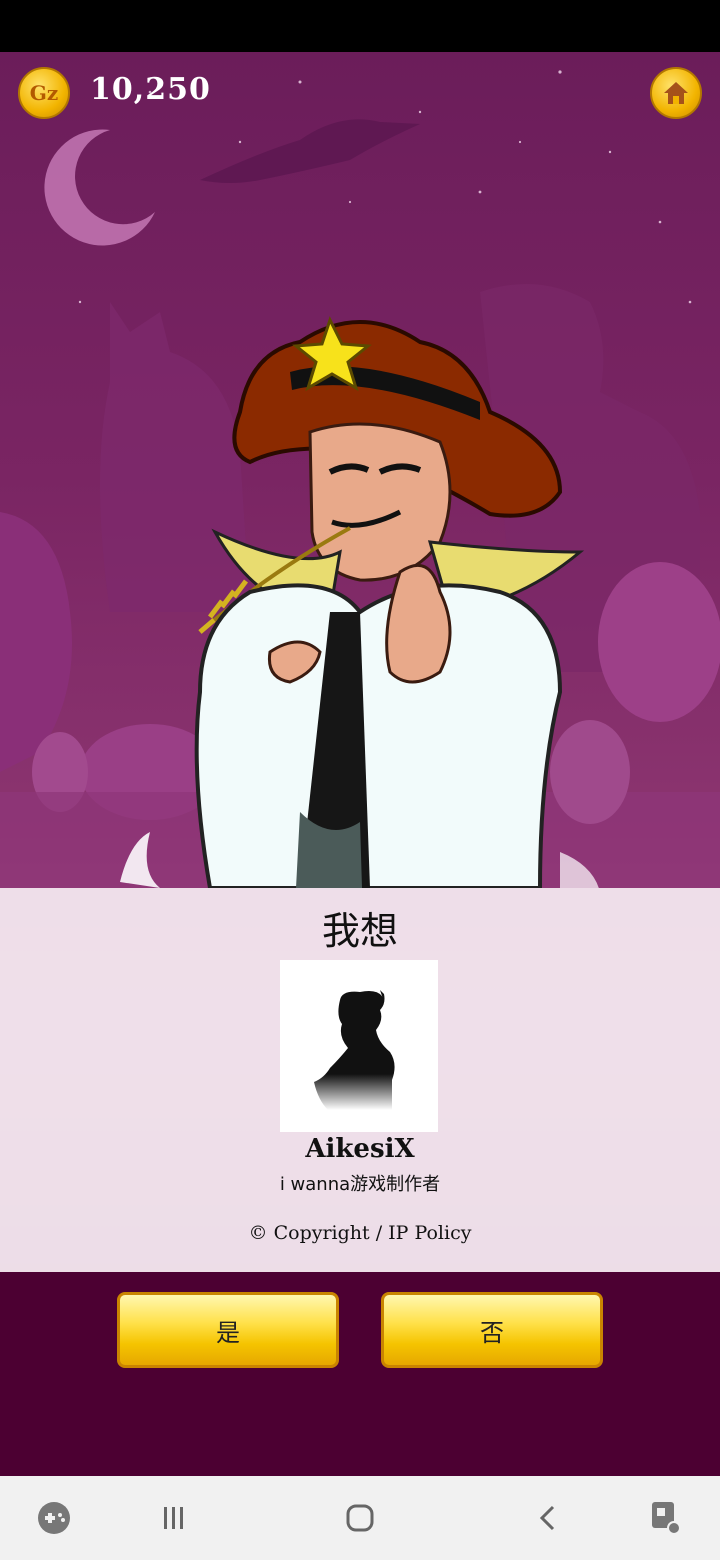 The image size is (720, 1560). I want to click on character-silhouette, so click(354, 1050).